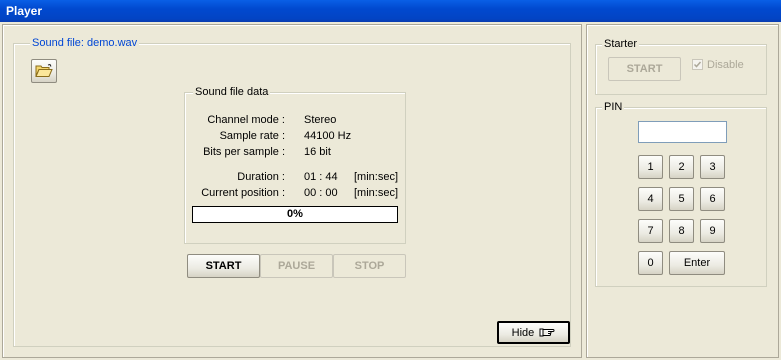 The width and height of the screenshot is (781, 360). I want to click on pin-key-9: 9, so click(712, 231).